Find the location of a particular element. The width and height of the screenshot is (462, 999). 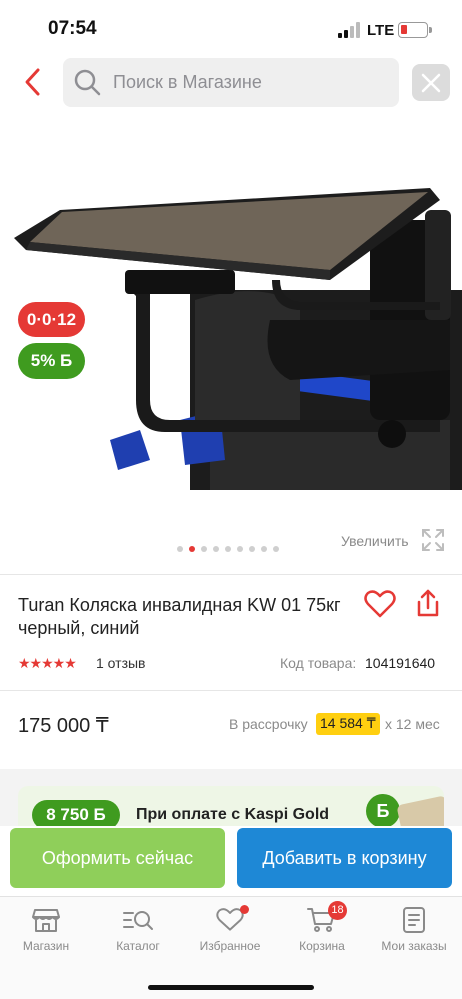

nav-cart: 18 Корзина is located at coordinates (322, 933).